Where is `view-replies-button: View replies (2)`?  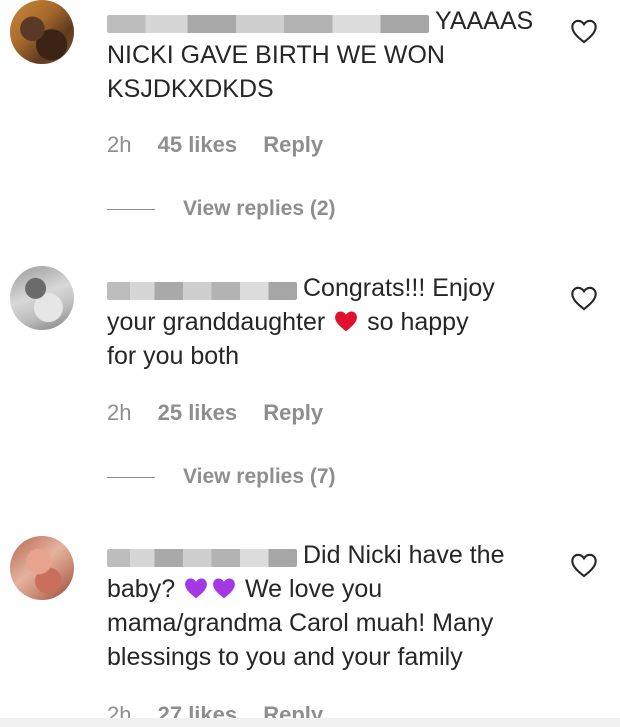
view-replies-button: View replies (2) is located at coordinates (221, 209).